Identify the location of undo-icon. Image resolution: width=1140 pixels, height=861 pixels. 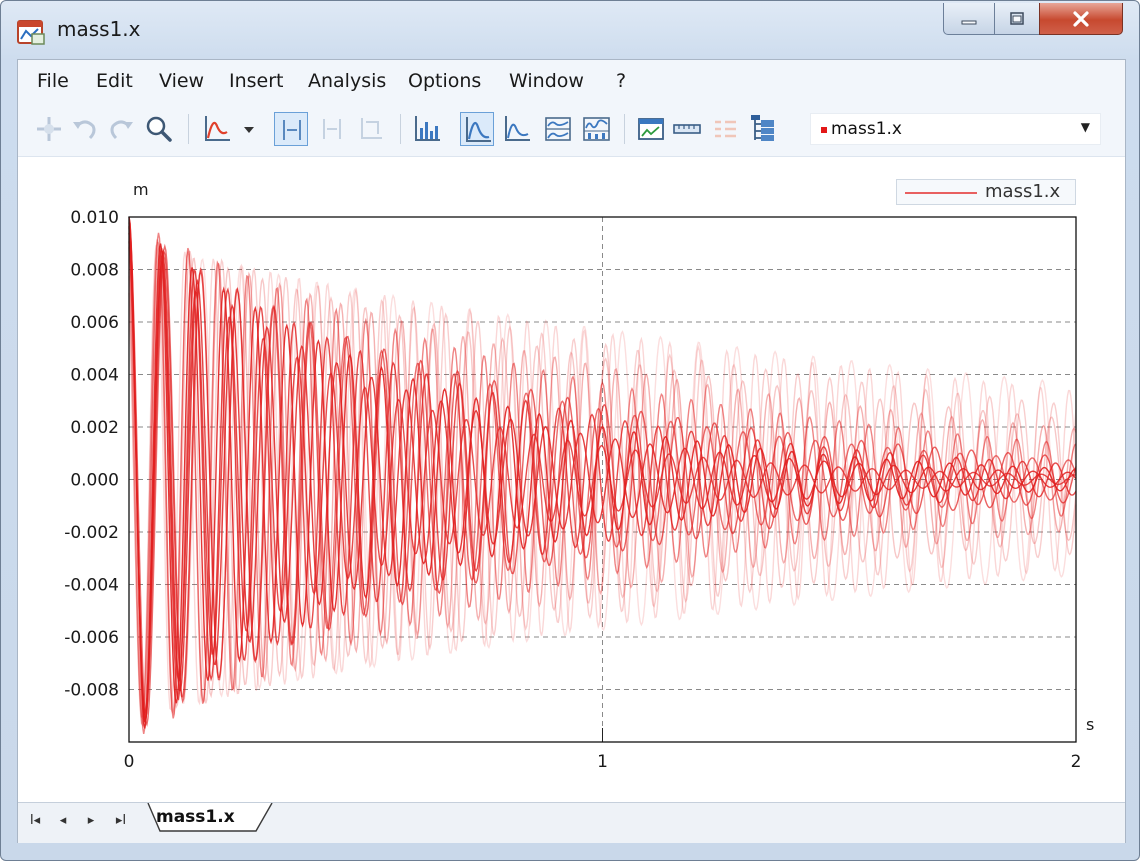
(84, 130).